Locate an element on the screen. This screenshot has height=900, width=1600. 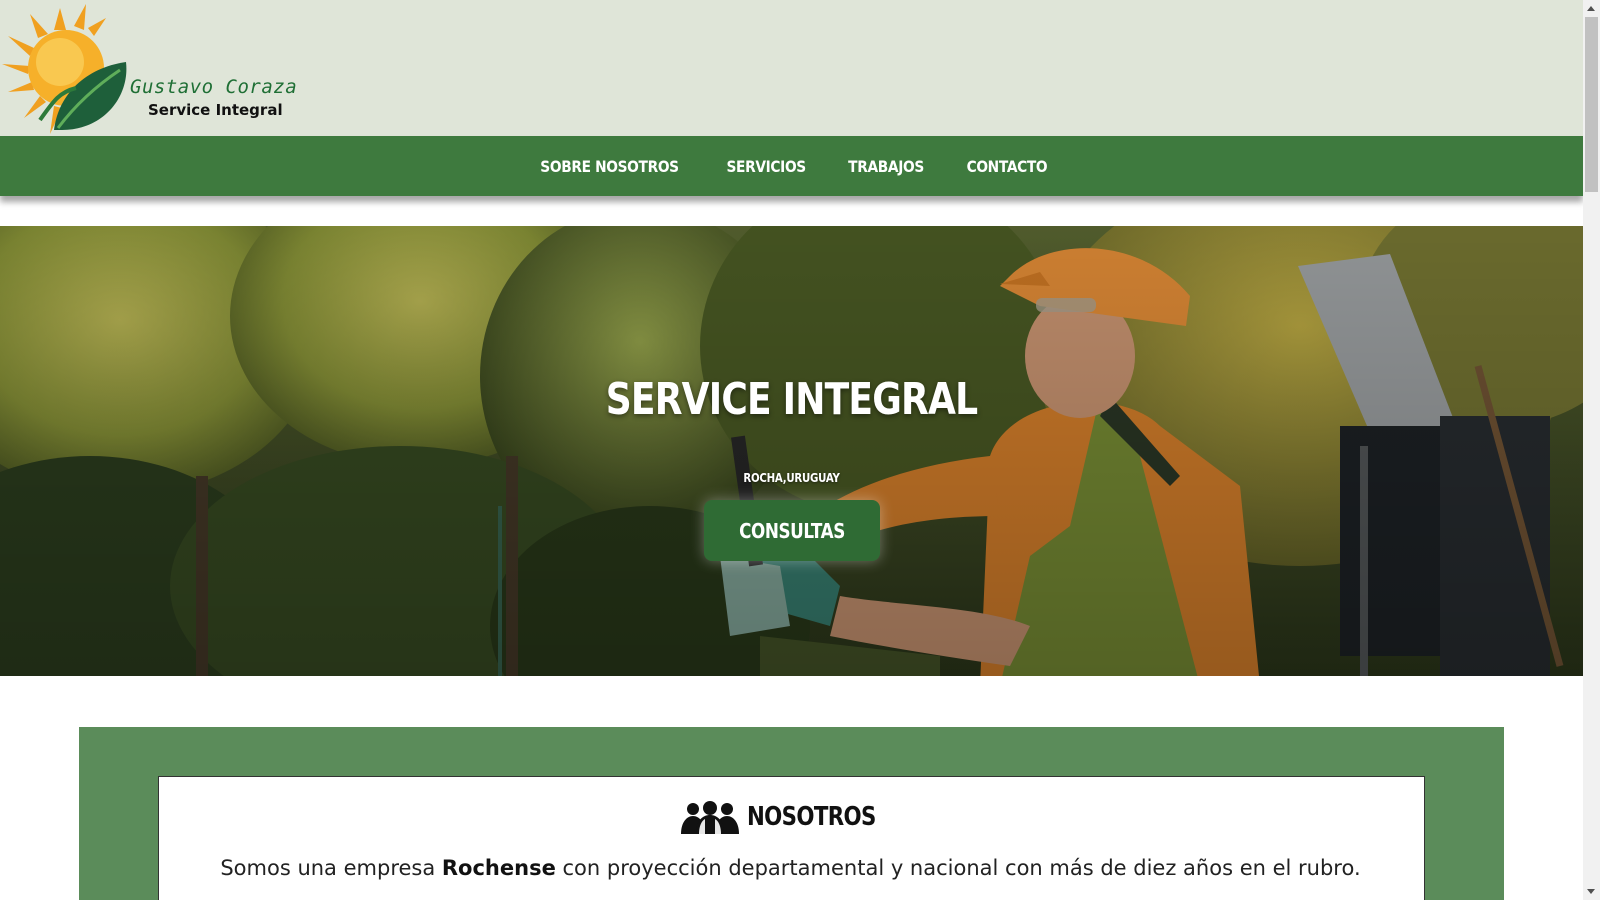
consultas-button: CONSULTAS is located at coordinates (792, 530).